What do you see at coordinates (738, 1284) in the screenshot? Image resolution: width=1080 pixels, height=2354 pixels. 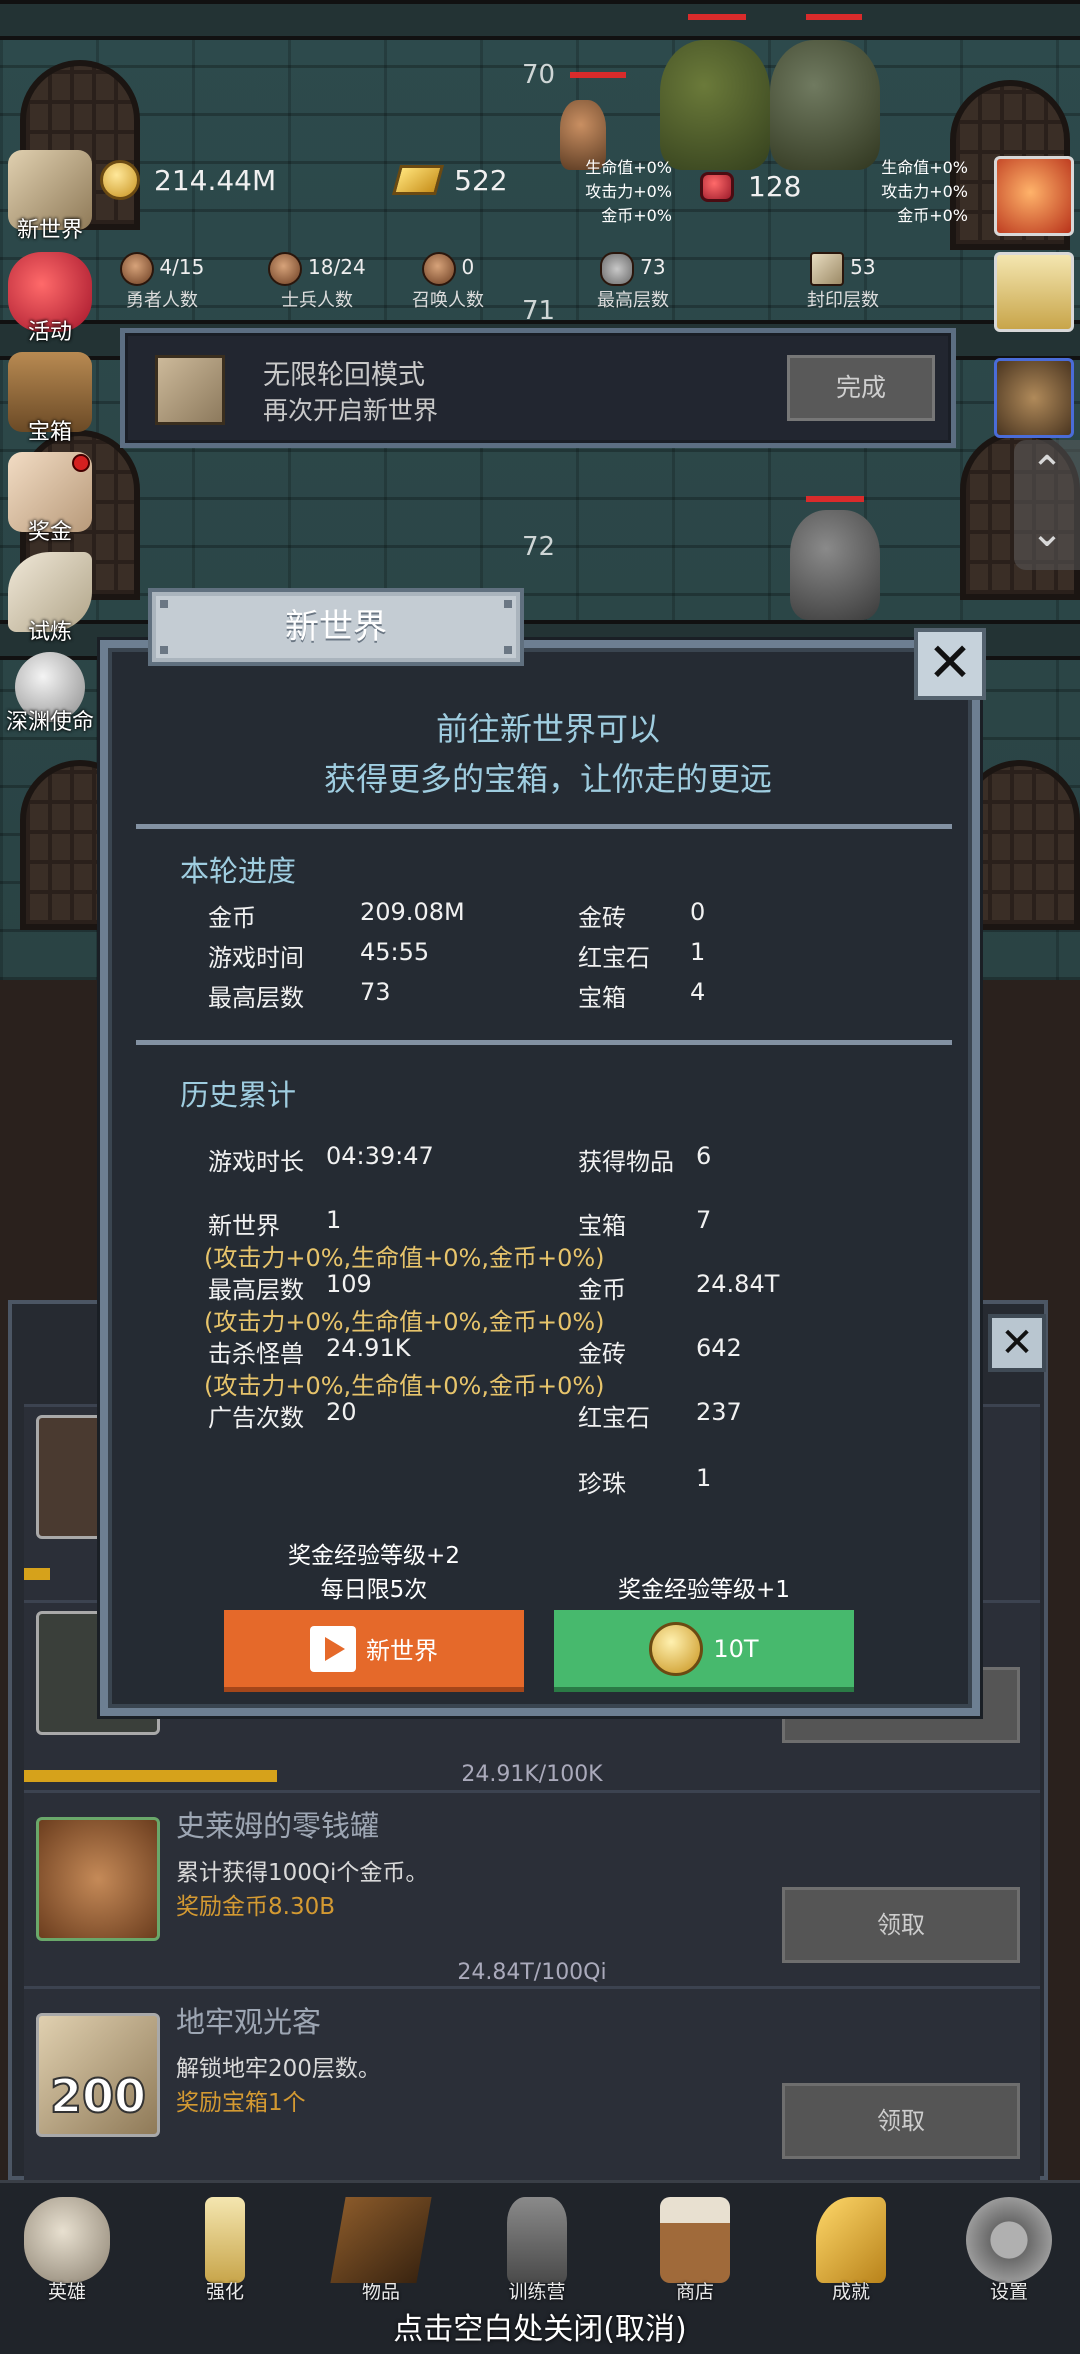 I see `stat-value: 24.84T` at bounding box center [738, 1284].